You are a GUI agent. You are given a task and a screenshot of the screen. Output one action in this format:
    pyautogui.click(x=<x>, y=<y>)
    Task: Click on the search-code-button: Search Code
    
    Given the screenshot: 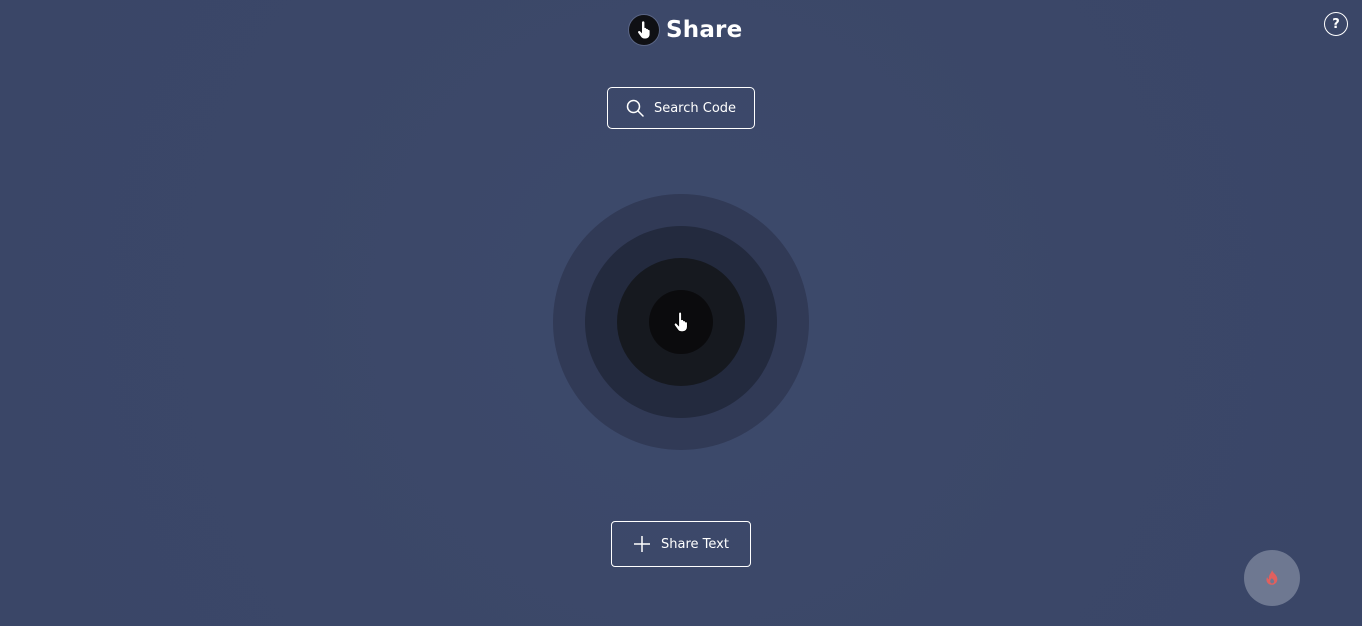 What is the action you would take?
    pyautogui.click(x=681, y=108)
    